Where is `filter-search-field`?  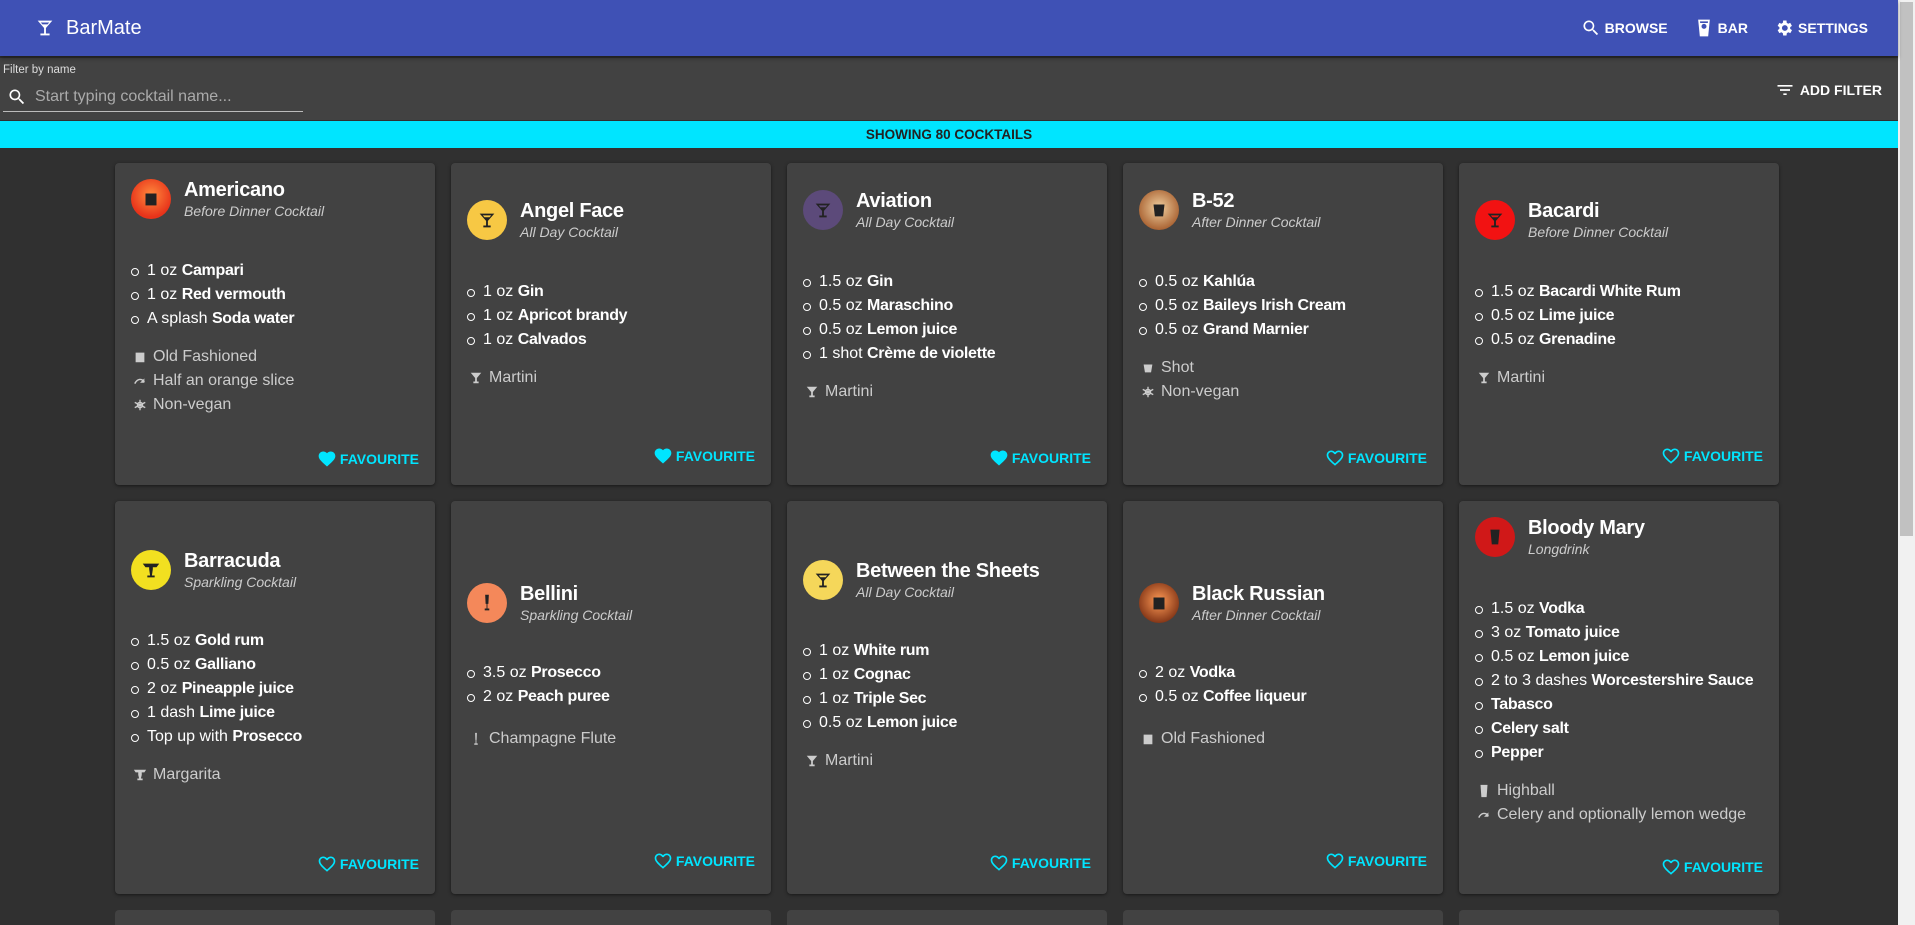
filter-search-field is located at coordinates (153, 97).